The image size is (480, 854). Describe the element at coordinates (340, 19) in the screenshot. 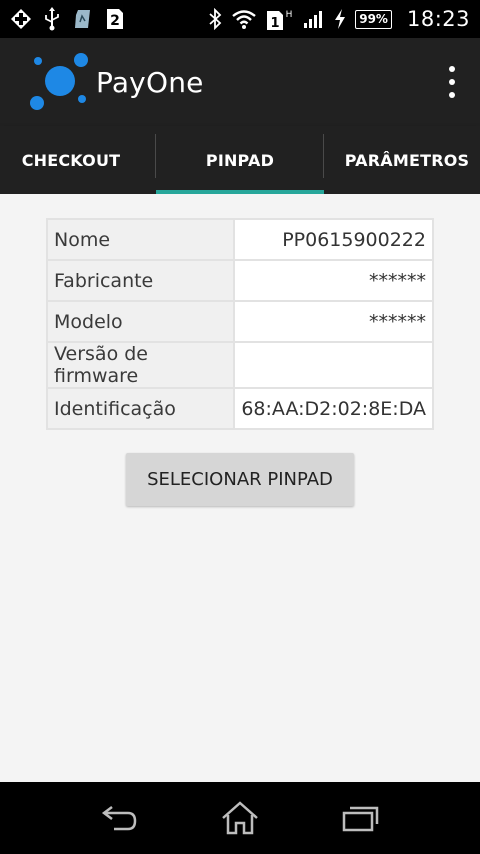

I see `charging-icon` at that location.